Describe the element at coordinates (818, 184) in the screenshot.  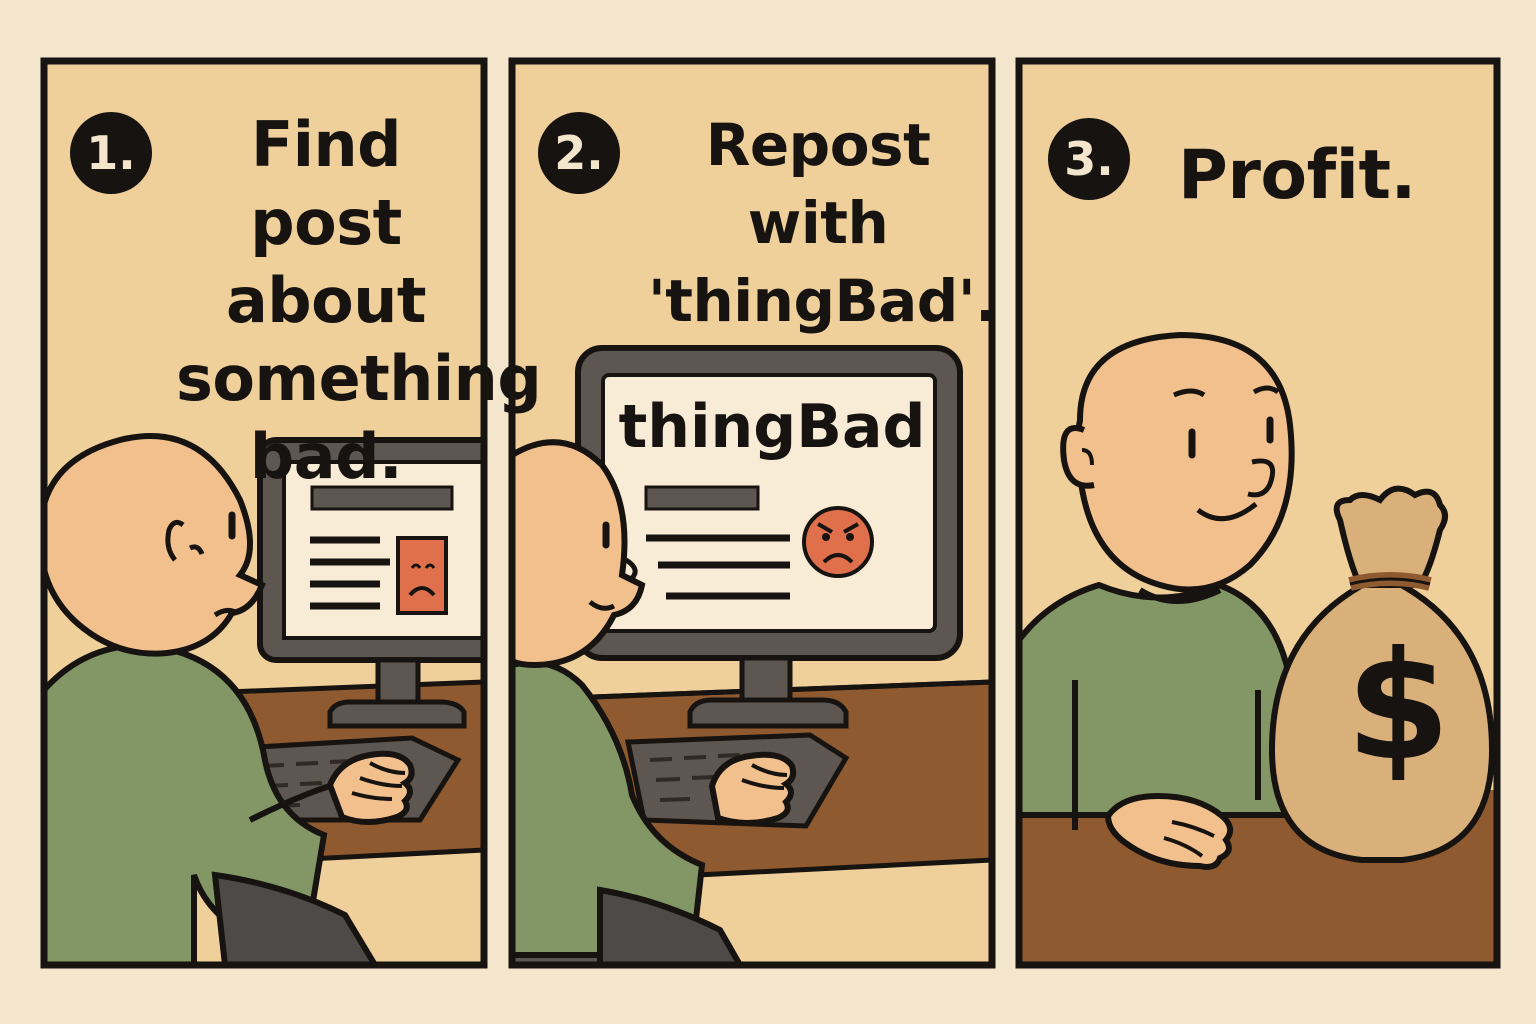
I see `caption-line: Repost with` at that location.